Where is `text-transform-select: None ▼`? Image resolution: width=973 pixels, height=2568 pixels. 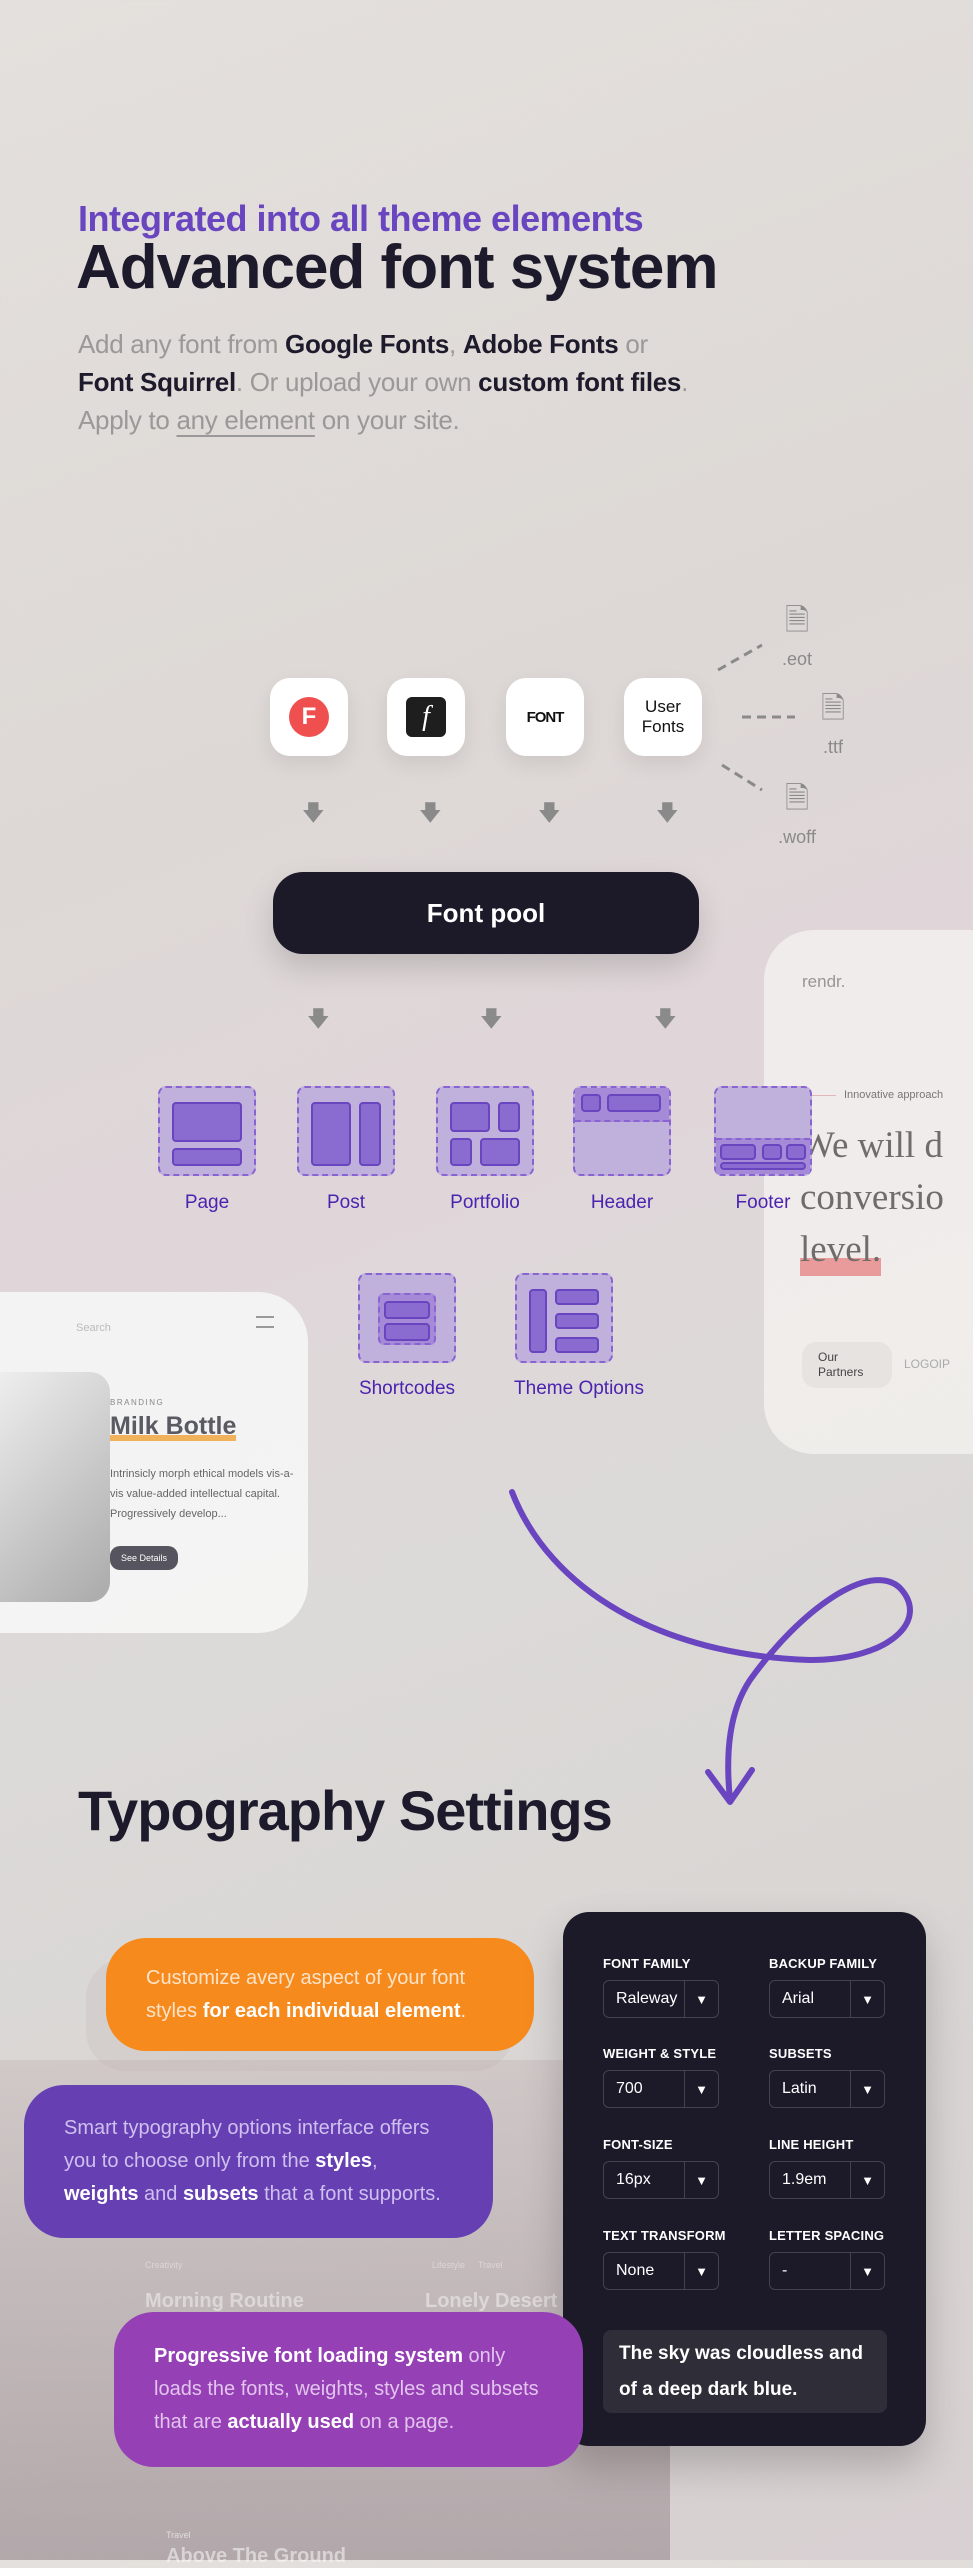
text-transform-select: None ▼ is located at coordinates (661, 2271).